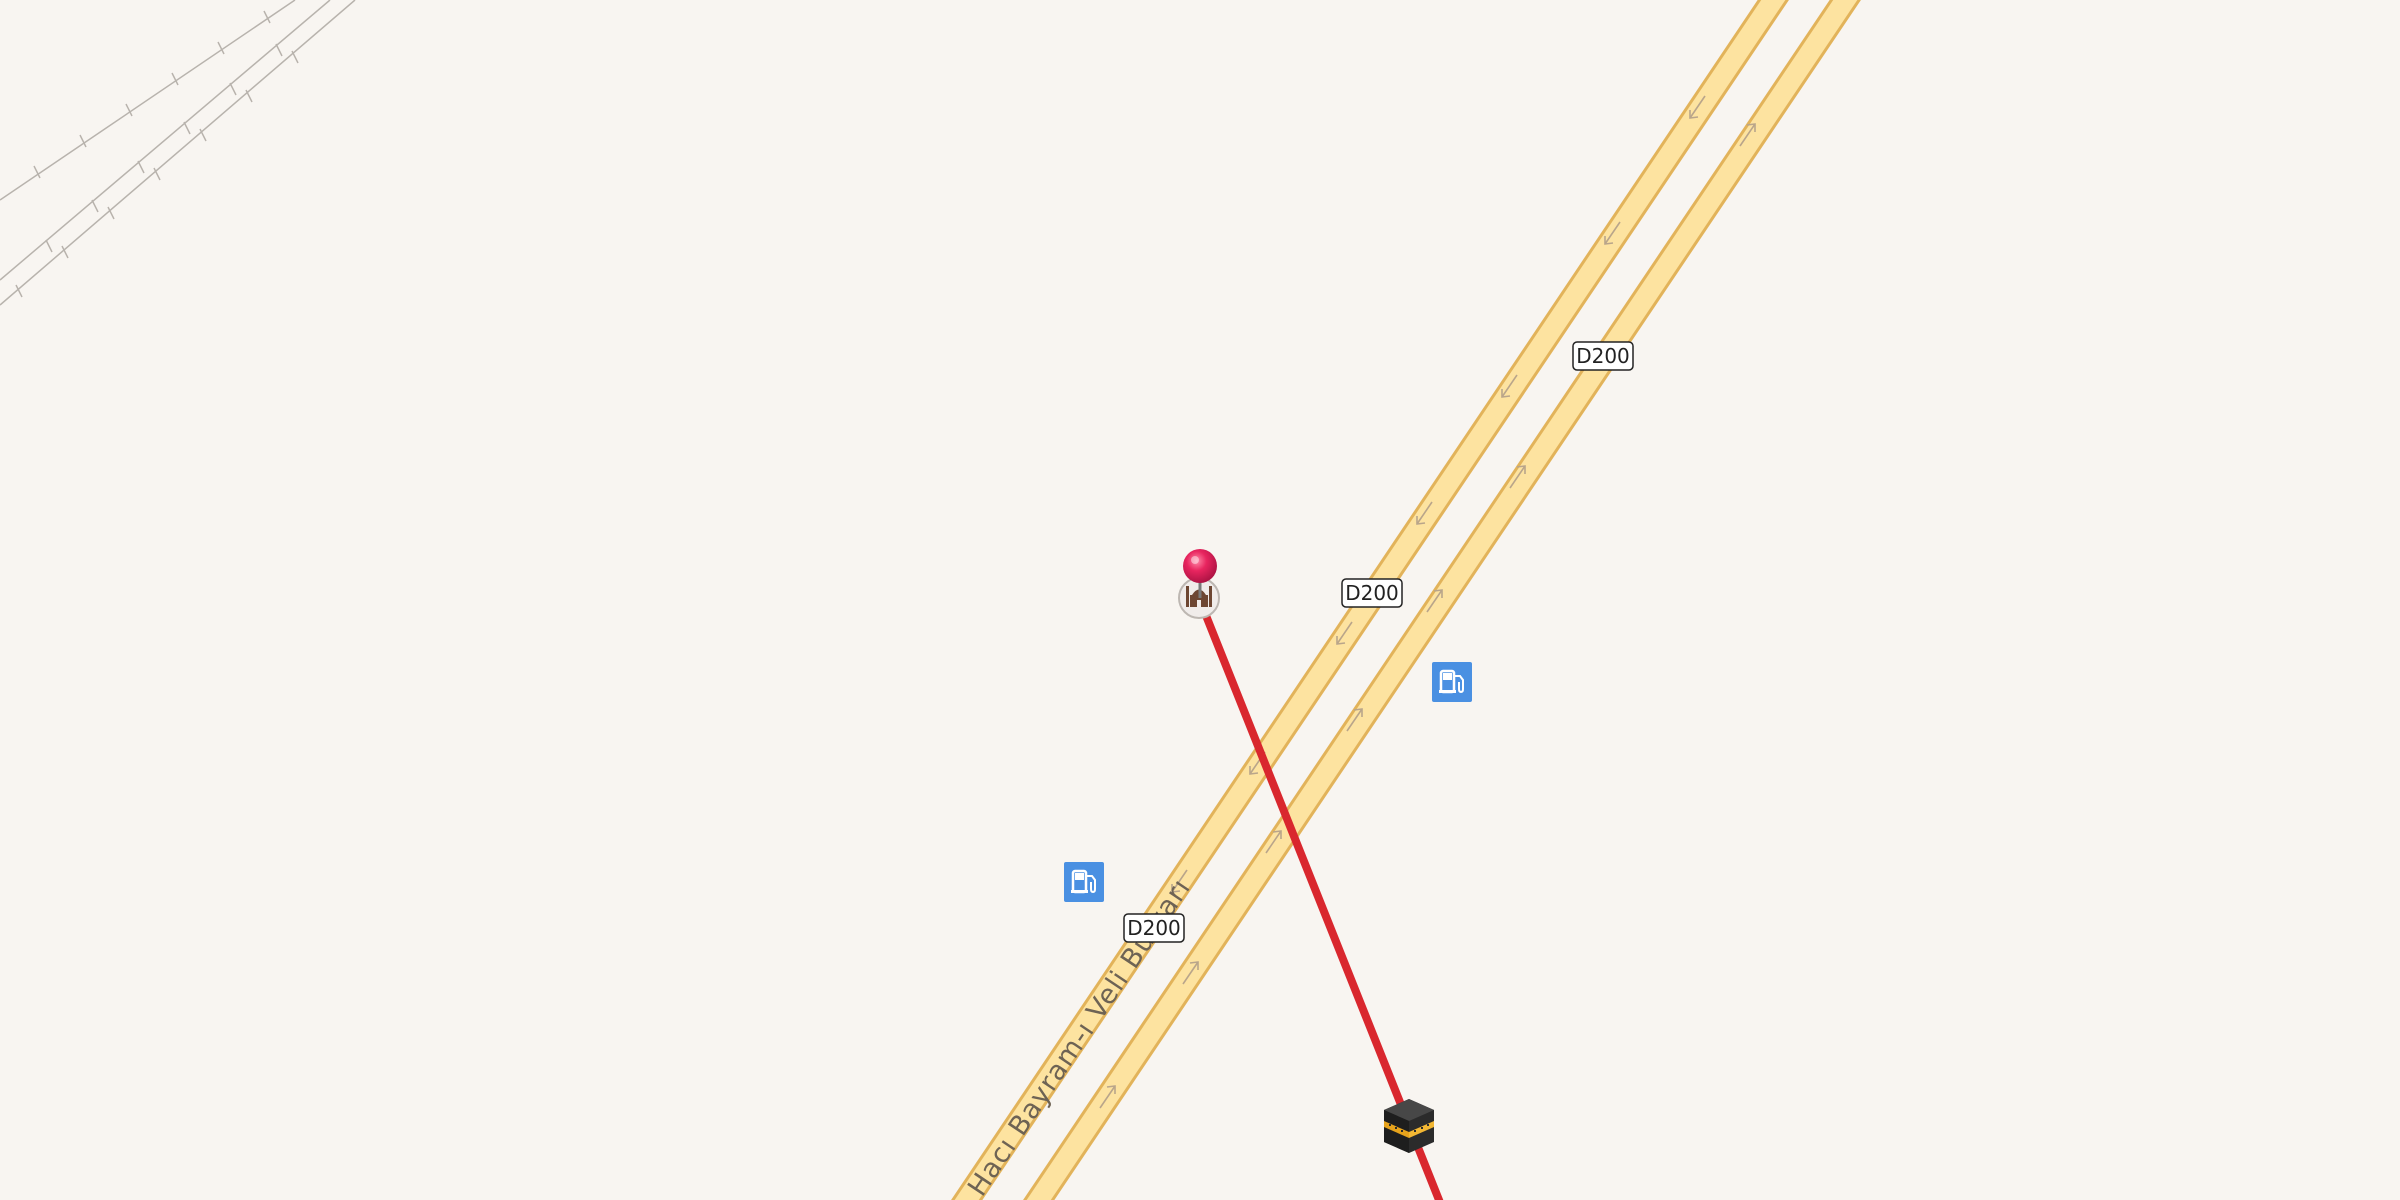 The height and width of the screenshot is (1200, 2400). I want to click on road-shield-d200-top: D200, so click(1603, 356).